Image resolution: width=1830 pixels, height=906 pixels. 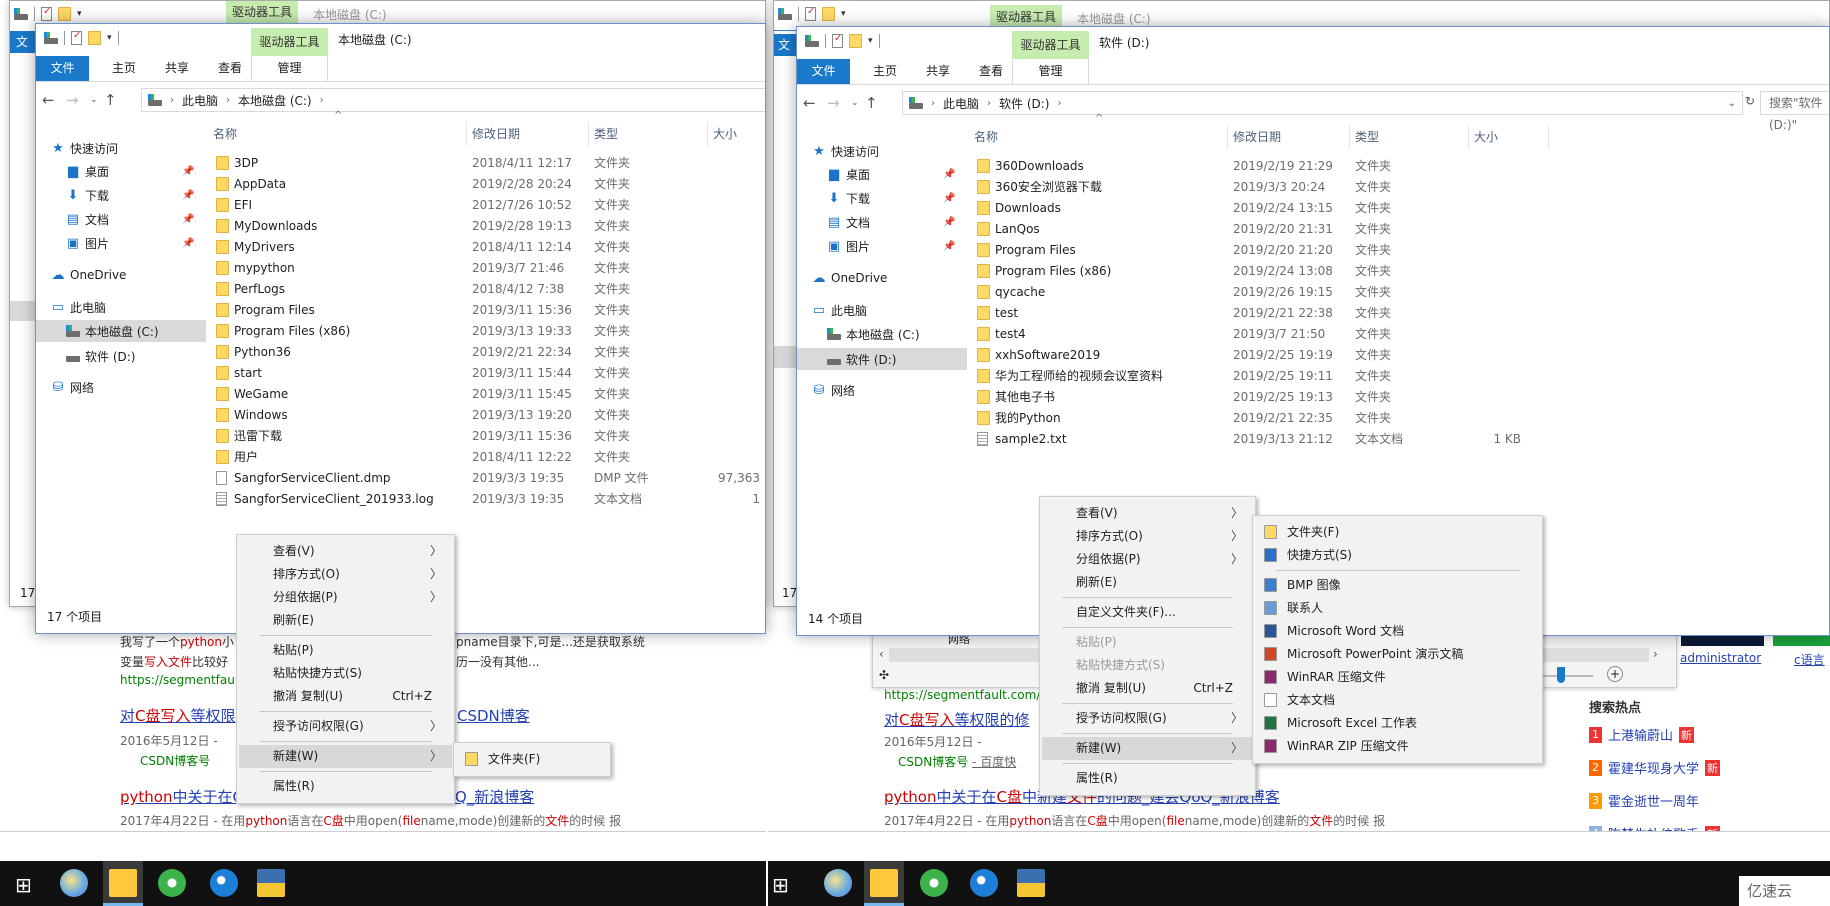 I want to click on move-icon: ✣, so click(x=884, y=675).